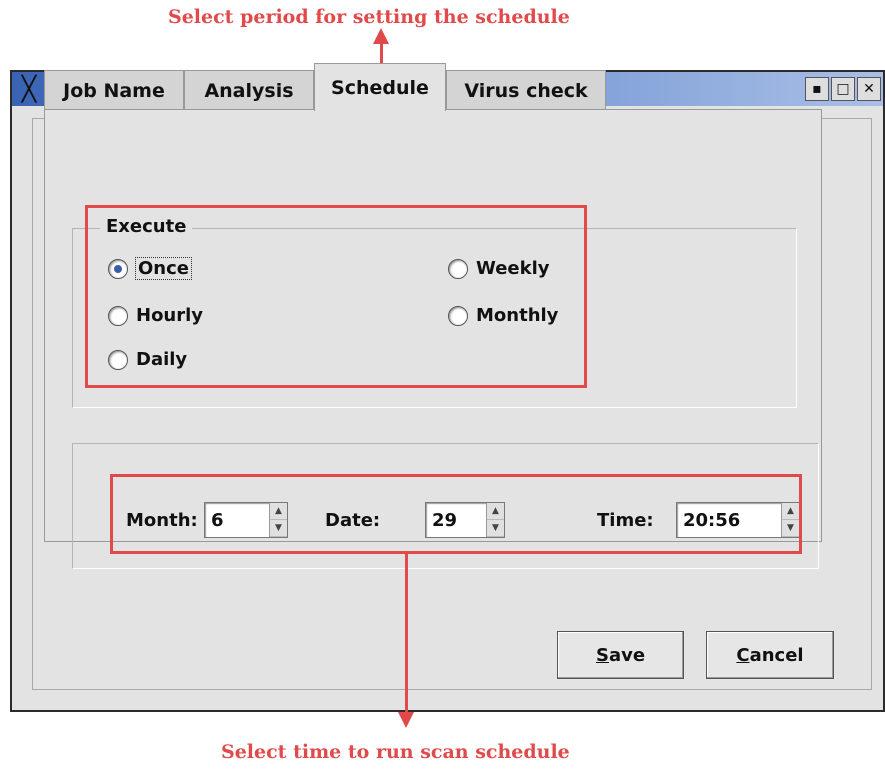 The height and width of the screenshot is (771, 885). I want to click on cancel-button: Cancel, so click(770, 655).